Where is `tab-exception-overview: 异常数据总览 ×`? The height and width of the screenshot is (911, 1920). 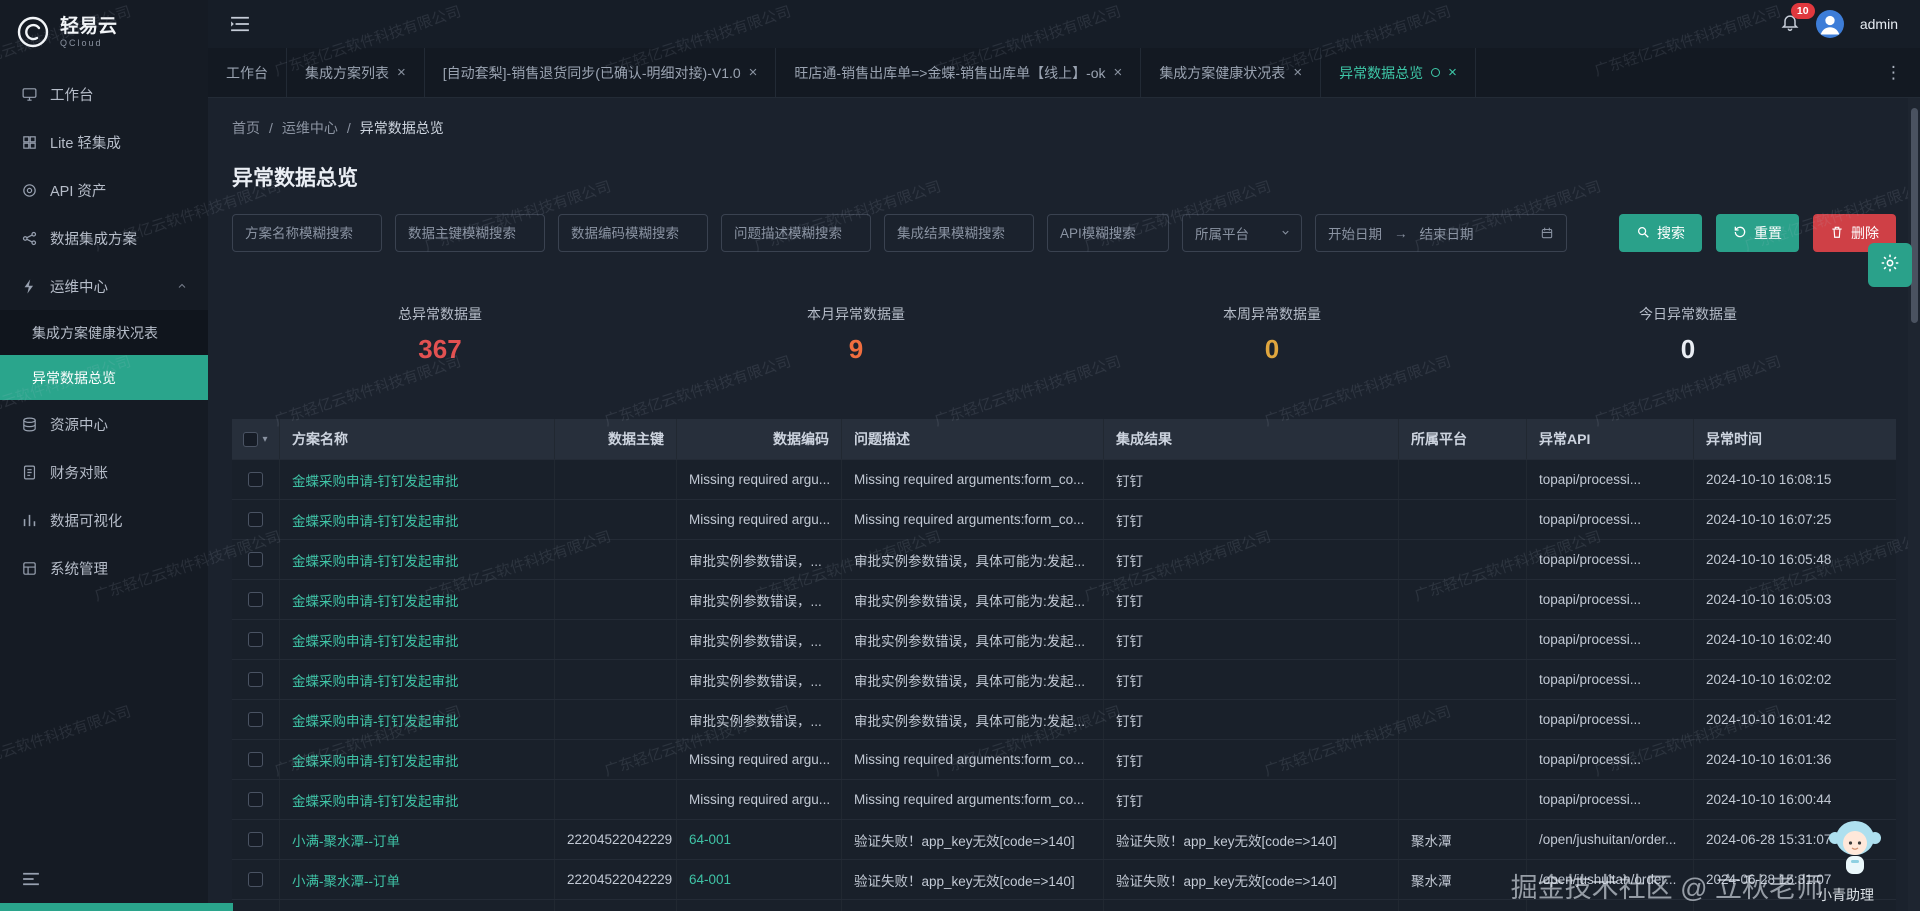 tab-exception-overview: 异常数据总览 × is located at coordinates (1398, 72).